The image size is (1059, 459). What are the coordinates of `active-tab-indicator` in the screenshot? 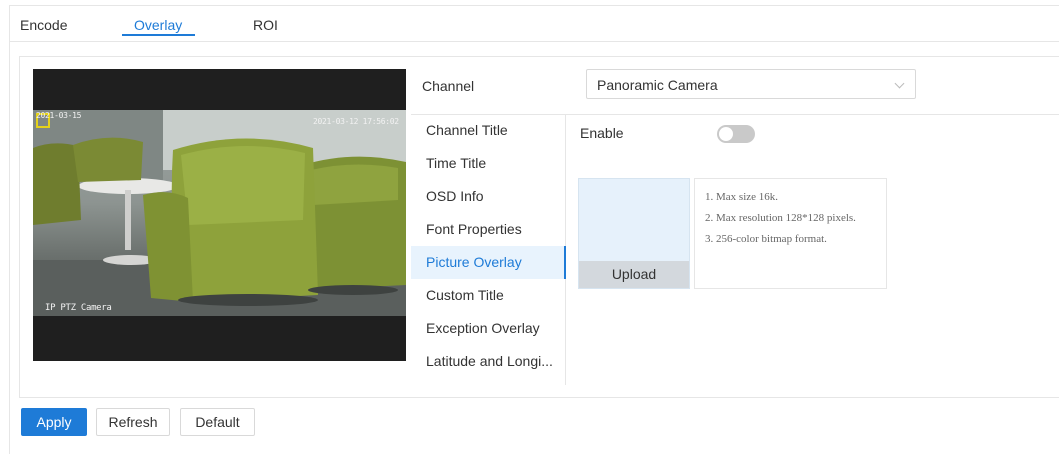 It's located at (158, 35).